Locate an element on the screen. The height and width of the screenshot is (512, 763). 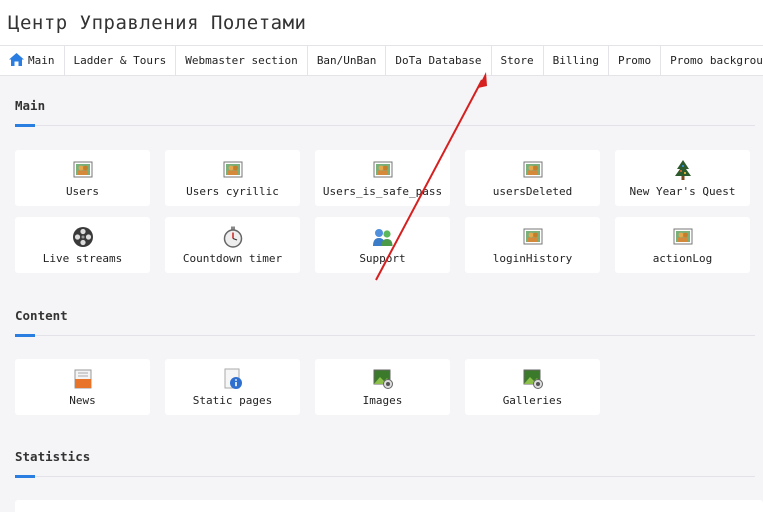
image-icon is located at coordinates (383, 379).